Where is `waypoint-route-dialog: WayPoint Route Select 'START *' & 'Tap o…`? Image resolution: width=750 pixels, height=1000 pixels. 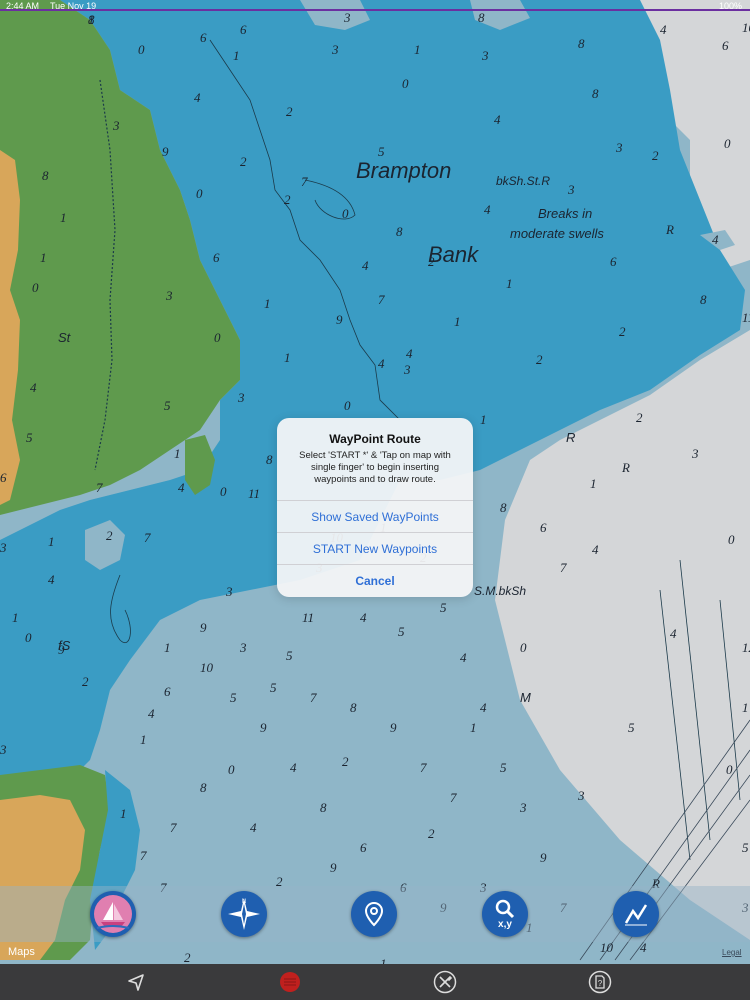
waypoint-route-dialog: WayPoint Route Select 'START *' & 'Tap o… is located at coordinates (375, 507).